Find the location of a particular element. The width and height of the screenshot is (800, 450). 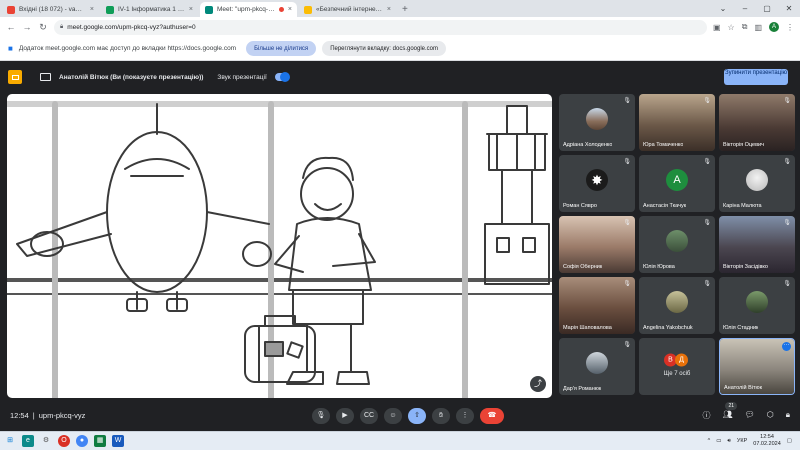

avatar: А is located at coordinates (677, 180).